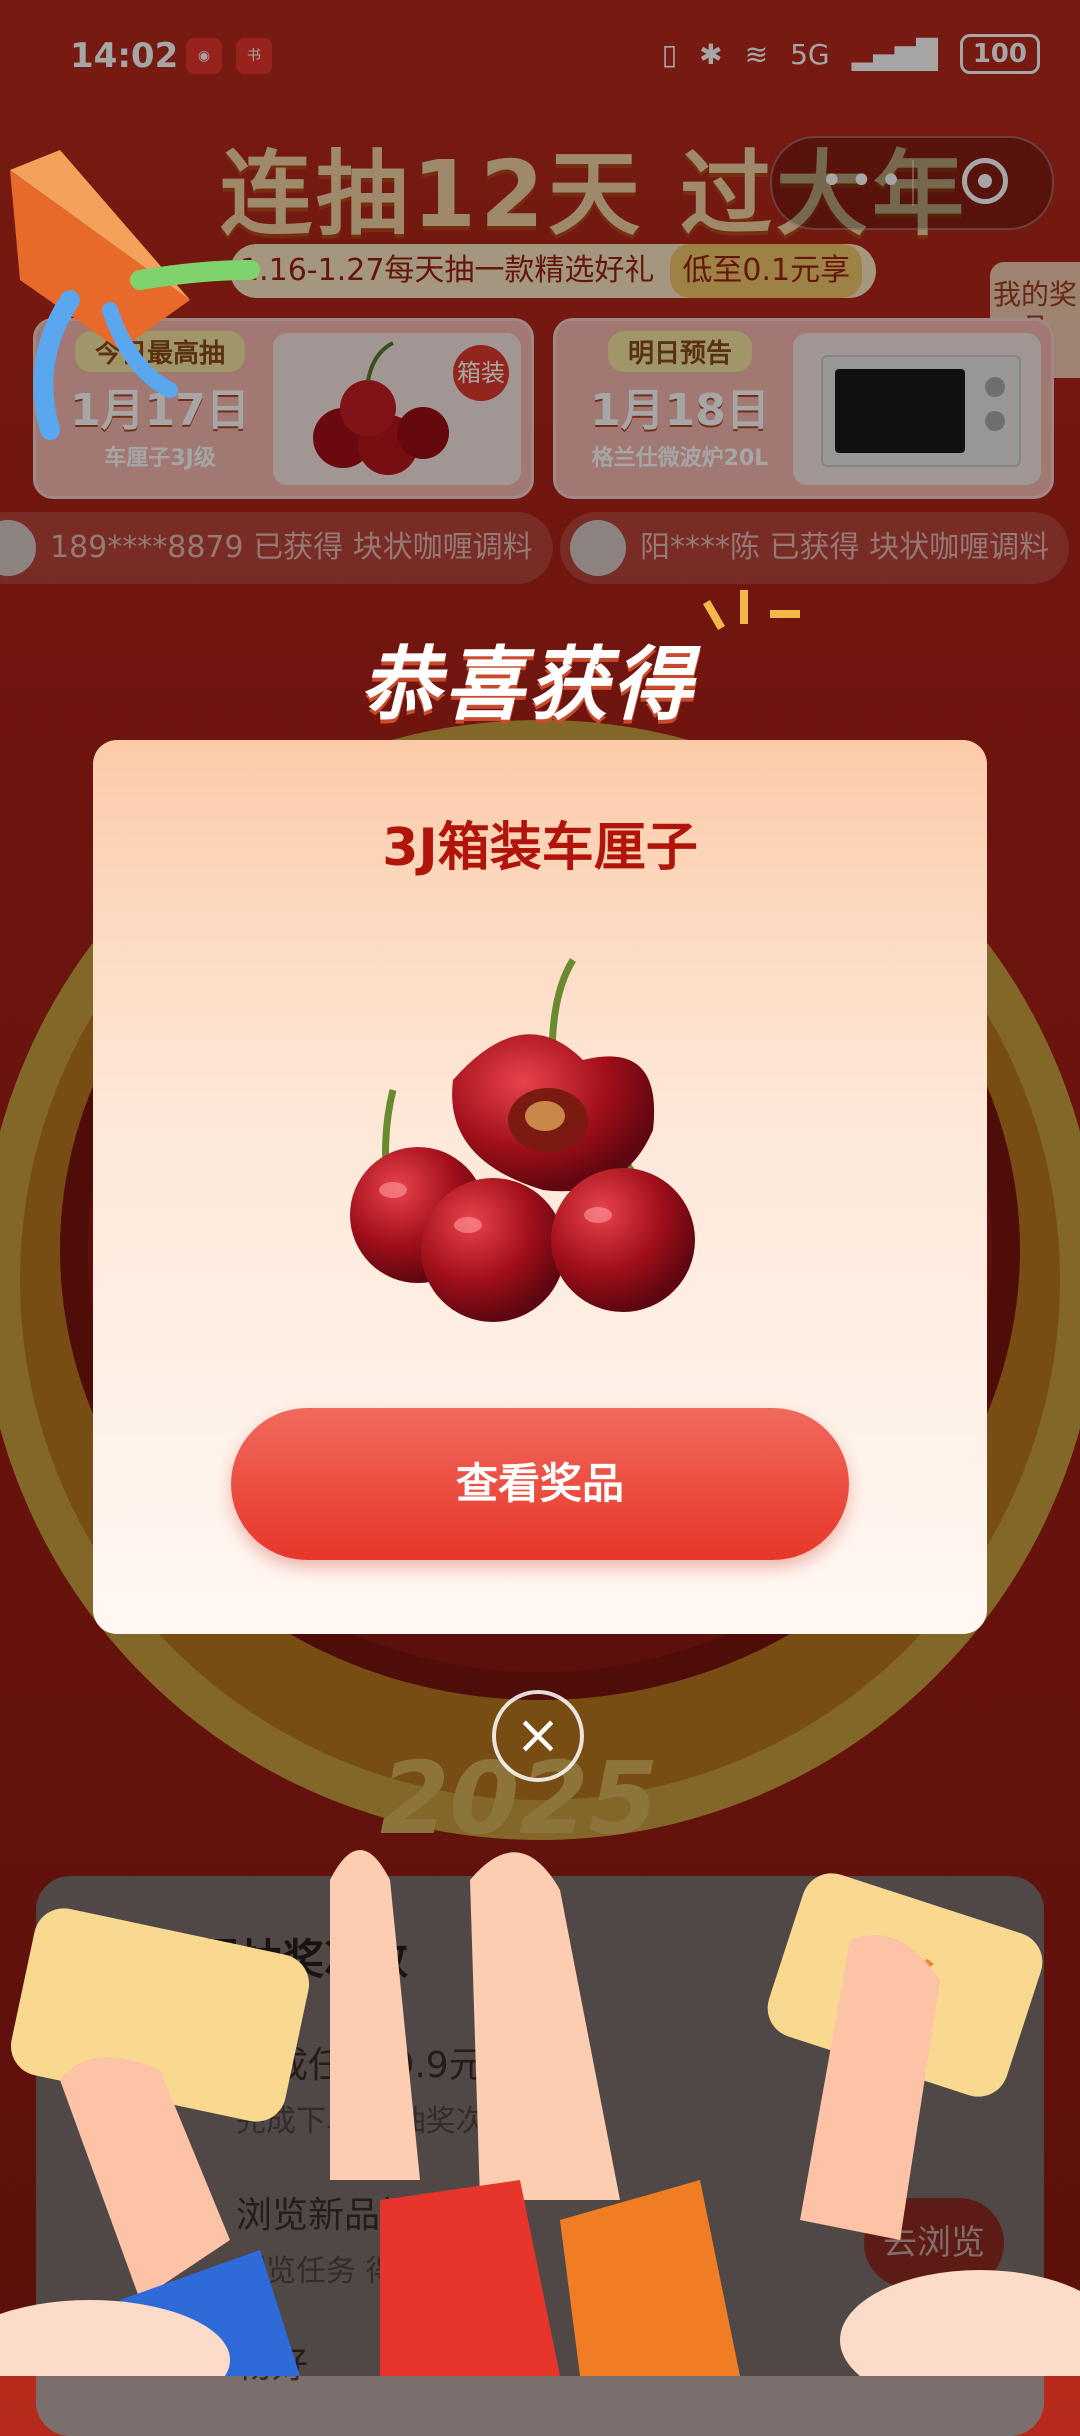 The image size is (1080, 2436). What do you see at coordinates (528, 684) in the screenshot?
I see `congrats-heading: 恭喜获得` at bounding box center [528, 684].